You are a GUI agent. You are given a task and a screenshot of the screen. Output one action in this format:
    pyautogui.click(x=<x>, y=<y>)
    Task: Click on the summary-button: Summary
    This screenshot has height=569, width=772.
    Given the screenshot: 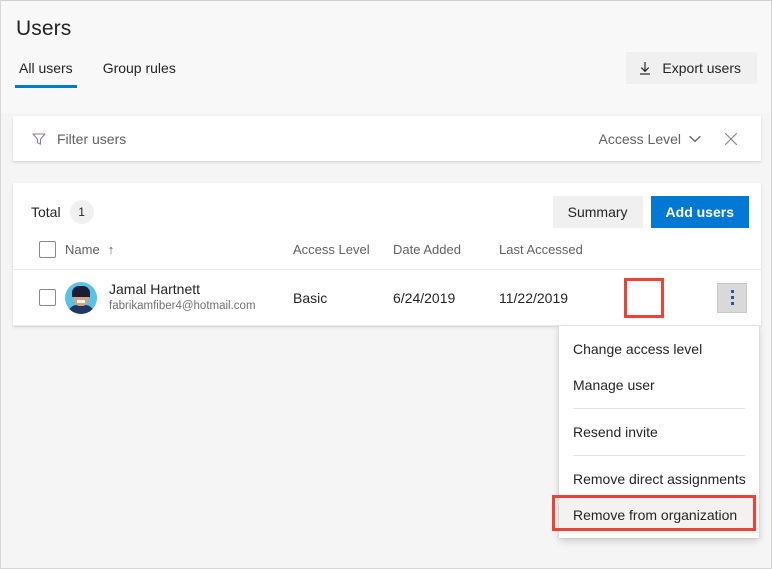 What is the action you would take?
    pyautogui.click(x=597, y=212)
    